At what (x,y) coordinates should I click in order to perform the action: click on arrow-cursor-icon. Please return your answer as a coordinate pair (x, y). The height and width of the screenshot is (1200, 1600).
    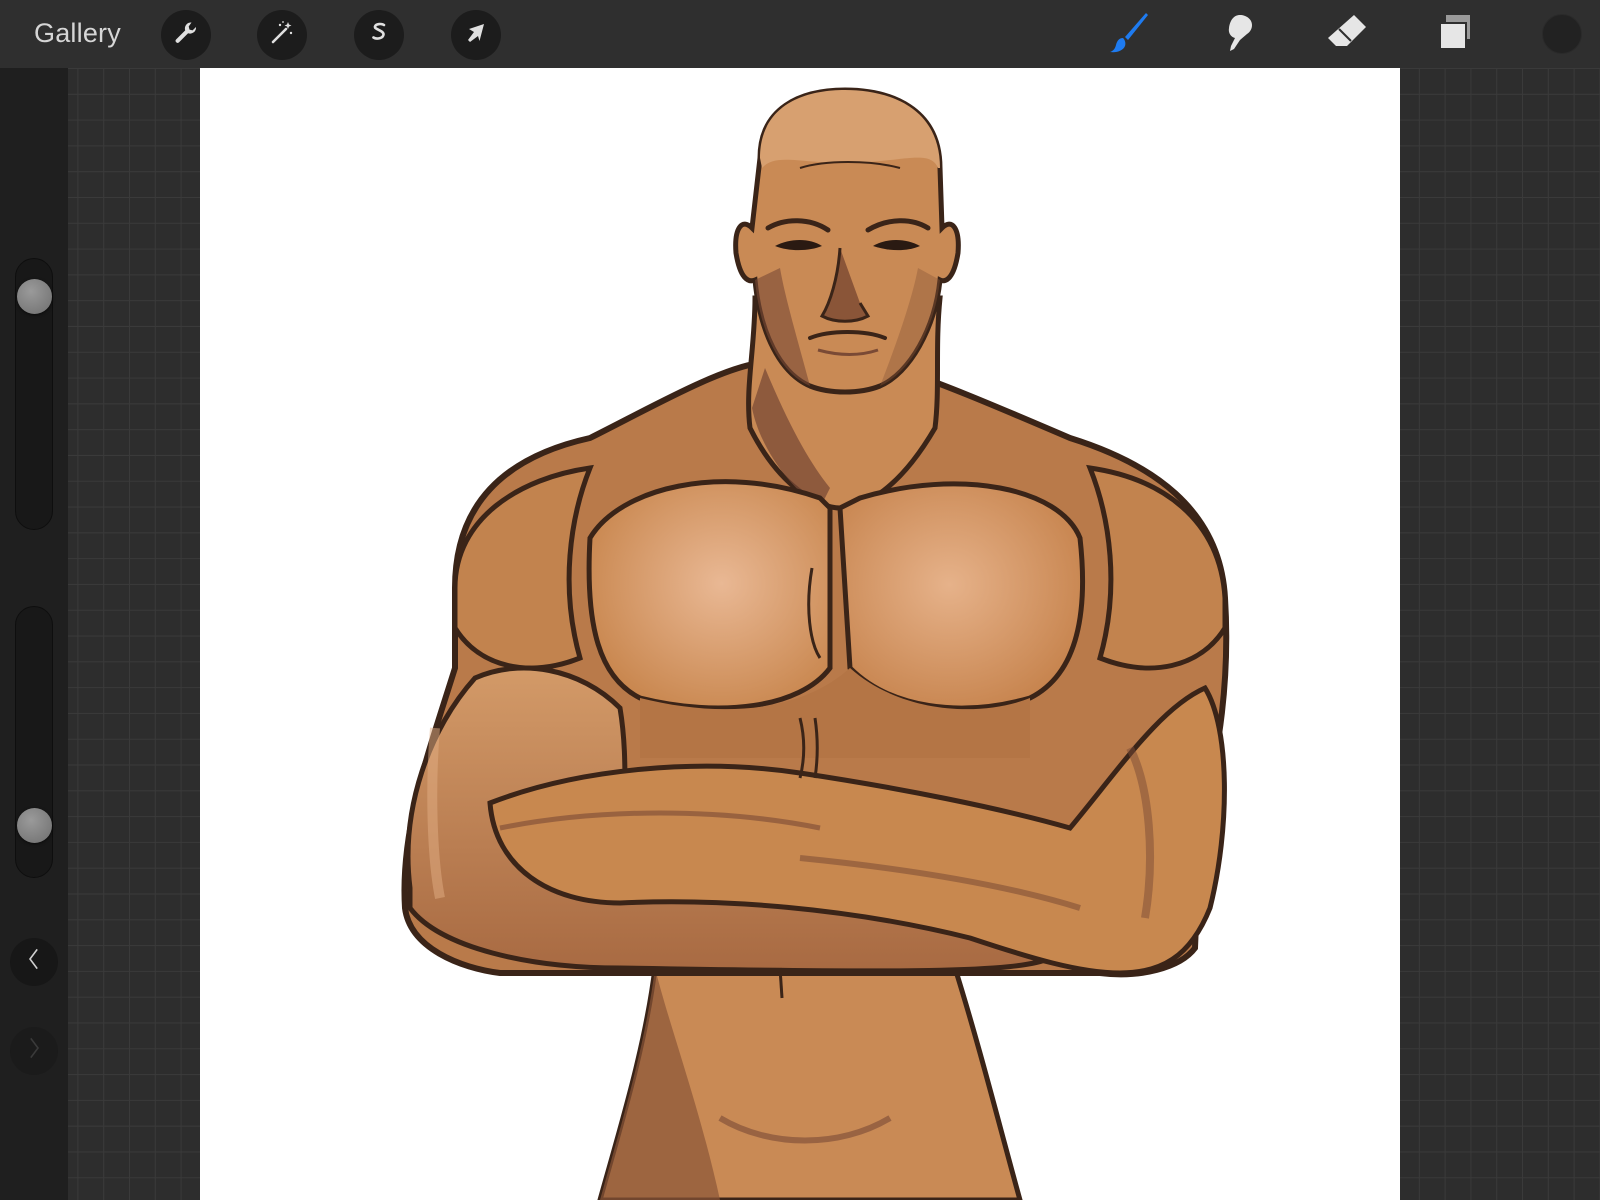
    Looking at the image, I should click on (476, 35).